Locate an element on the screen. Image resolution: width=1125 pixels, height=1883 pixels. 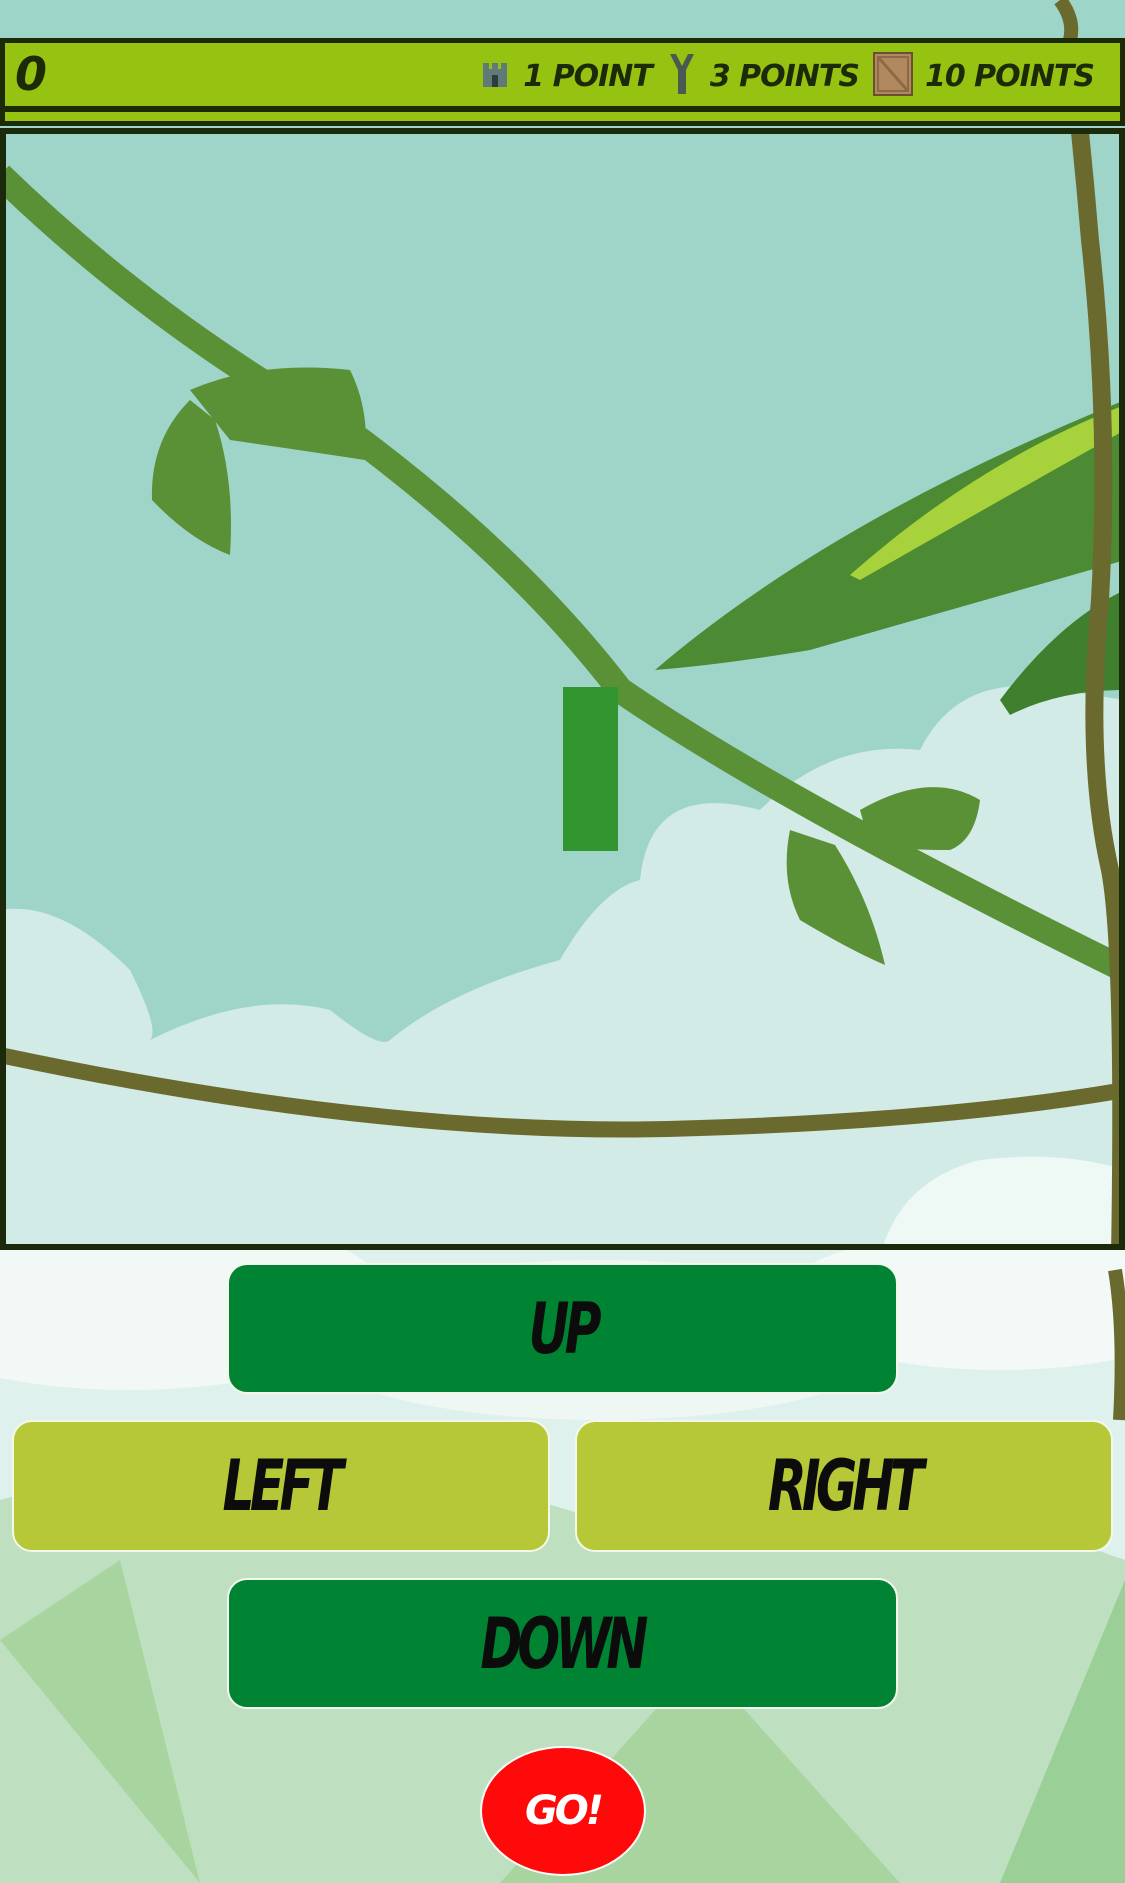
points-legend: 1 POINT 3 POINTS 10 POINTS is located at coordinates (780, 76).